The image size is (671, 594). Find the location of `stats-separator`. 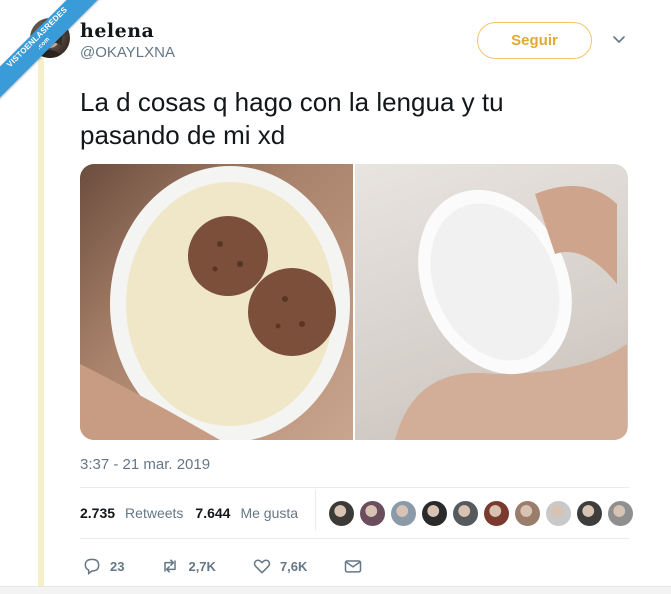

stats-separator is located at coordinates (315, 510).